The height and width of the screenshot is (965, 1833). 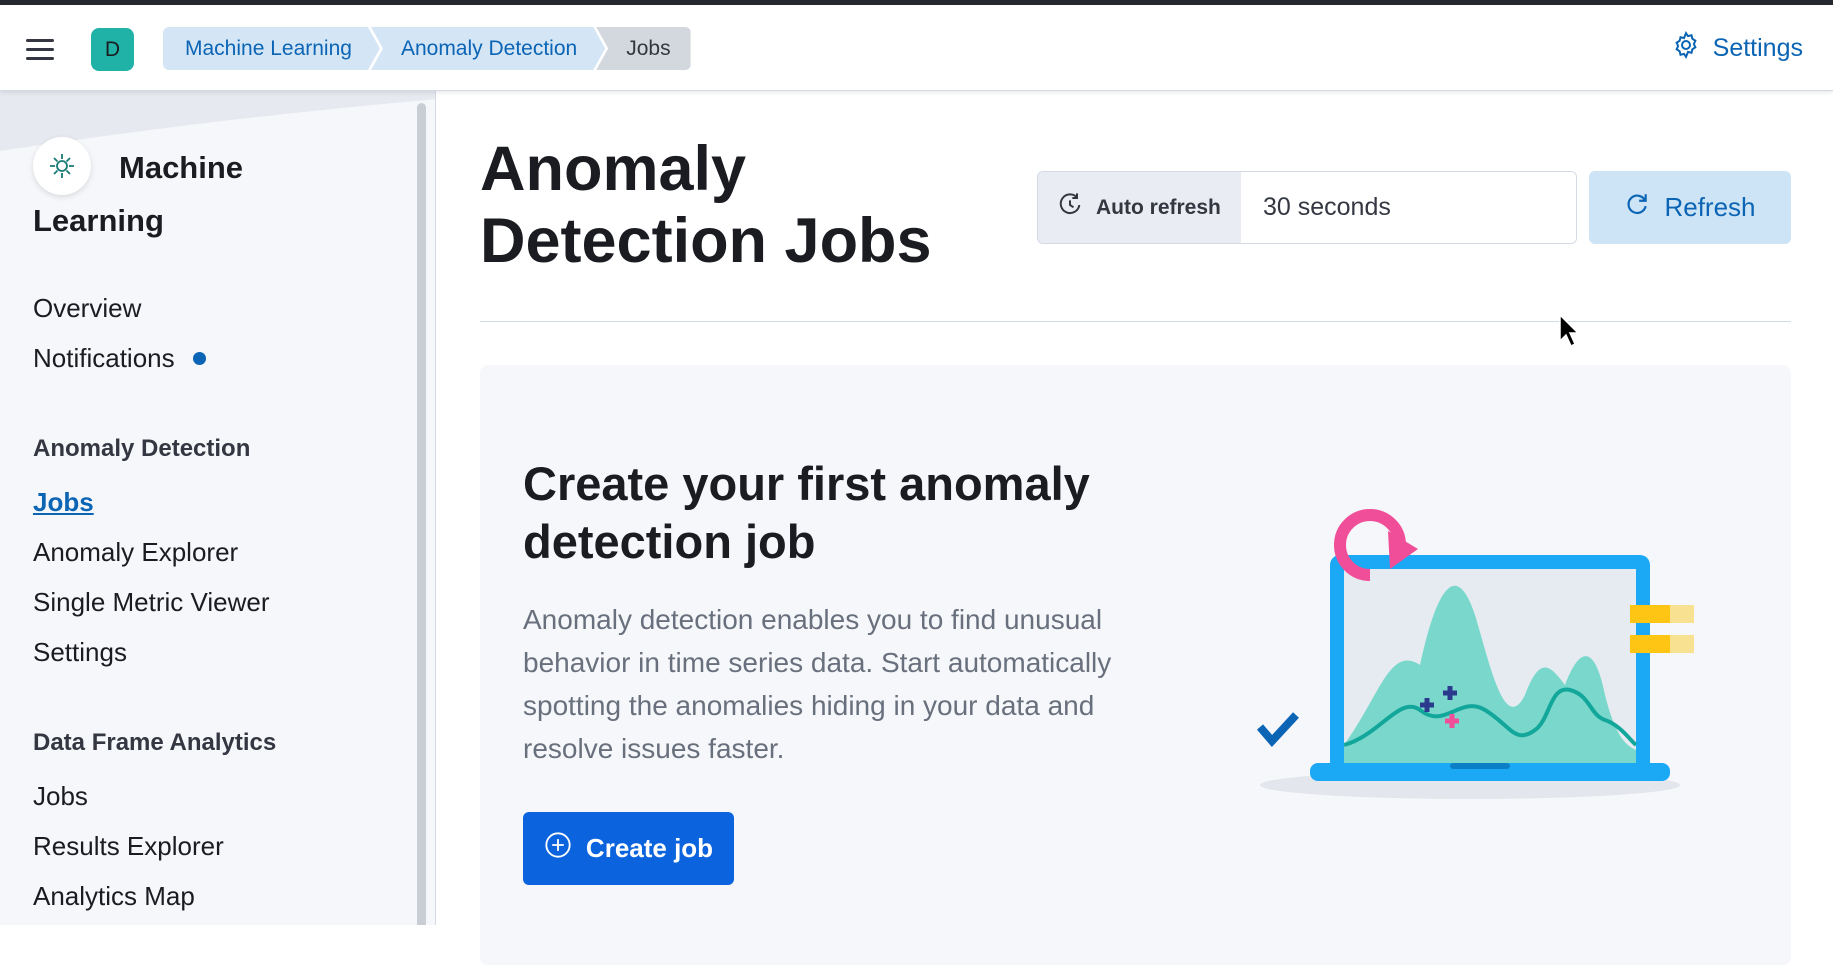 What do you see at coordinates (421, 514) in the screenshot?
I see `sidebar-scrollbar` at bounding box center [421, 514].